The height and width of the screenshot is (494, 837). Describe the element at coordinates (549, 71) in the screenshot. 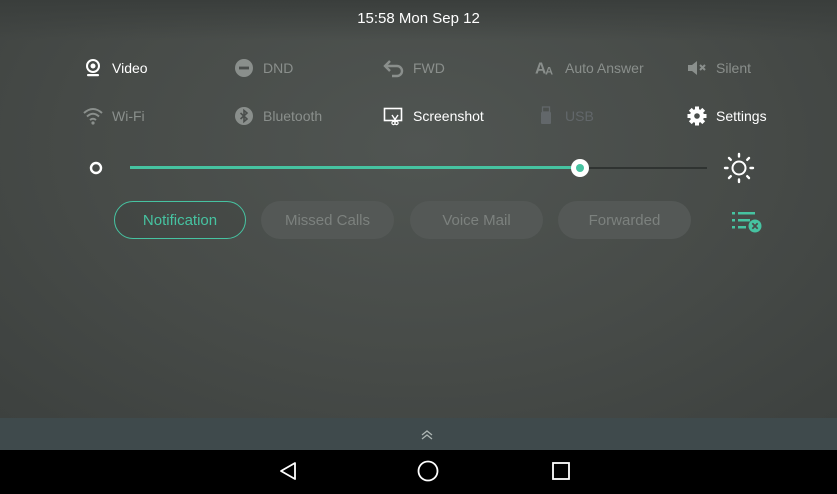

I see `svg-text: A` at that location.